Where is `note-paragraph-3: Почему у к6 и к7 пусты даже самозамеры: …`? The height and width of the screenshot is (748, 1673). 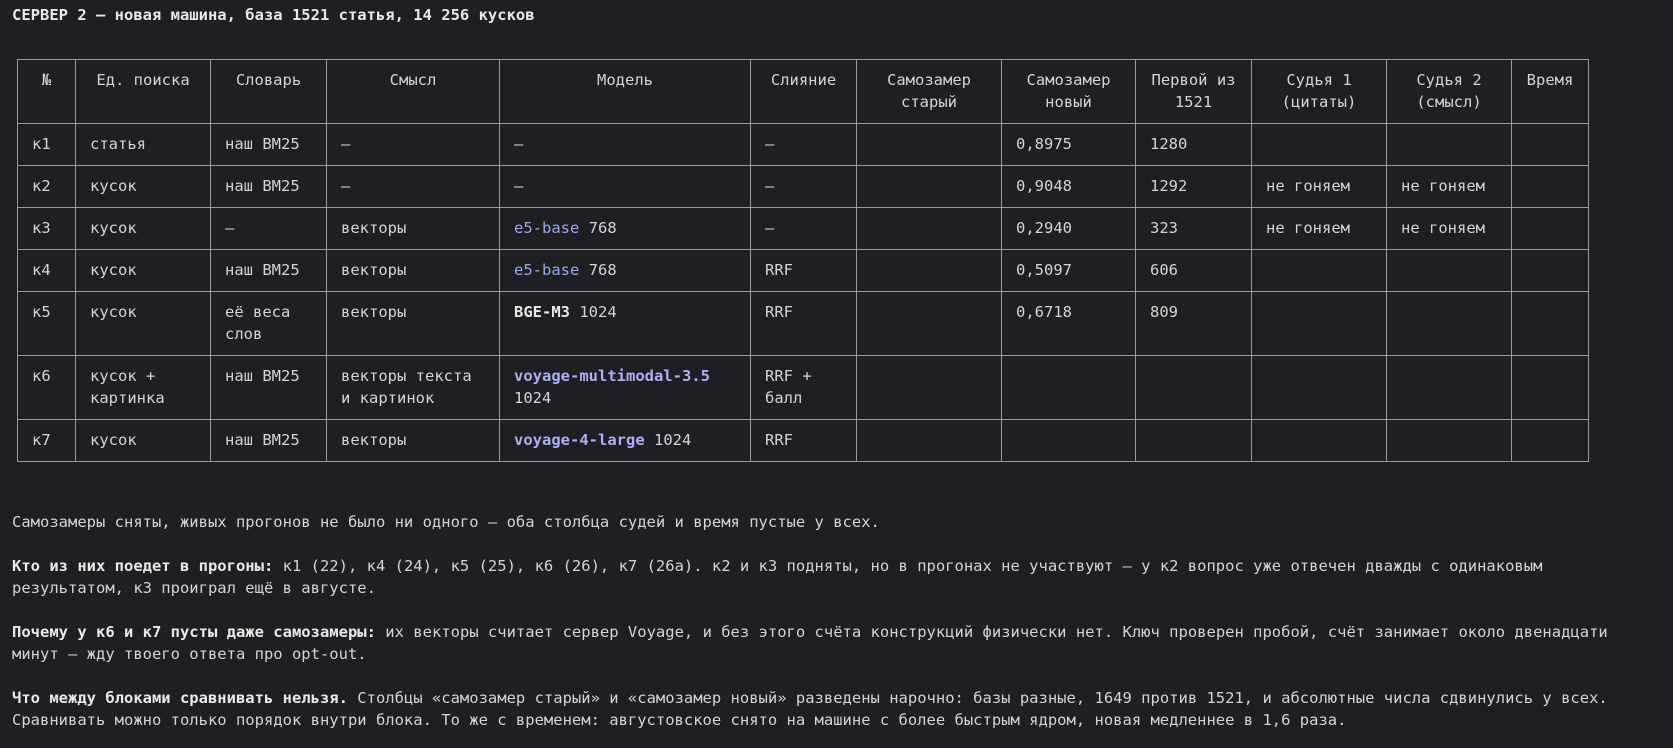
note-paragraph-3: Почему у к6 и к7 пусты даже самозамеры: … is located at coordinates (837, 643).